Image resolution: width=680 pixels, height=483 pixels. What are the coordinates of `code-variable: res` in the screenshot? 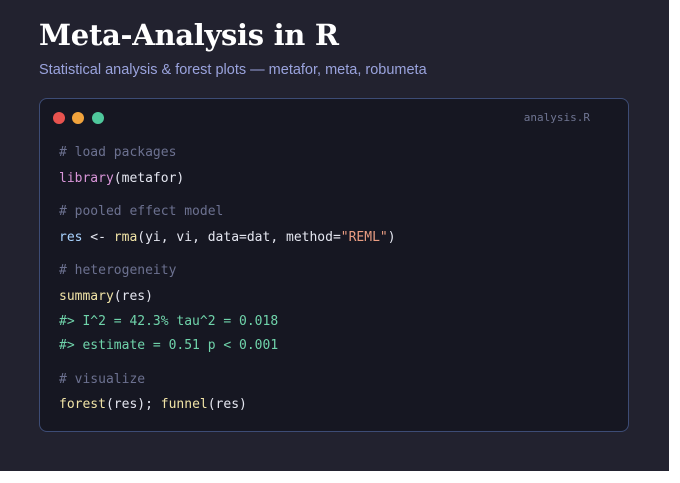 It's located at (71, 237).